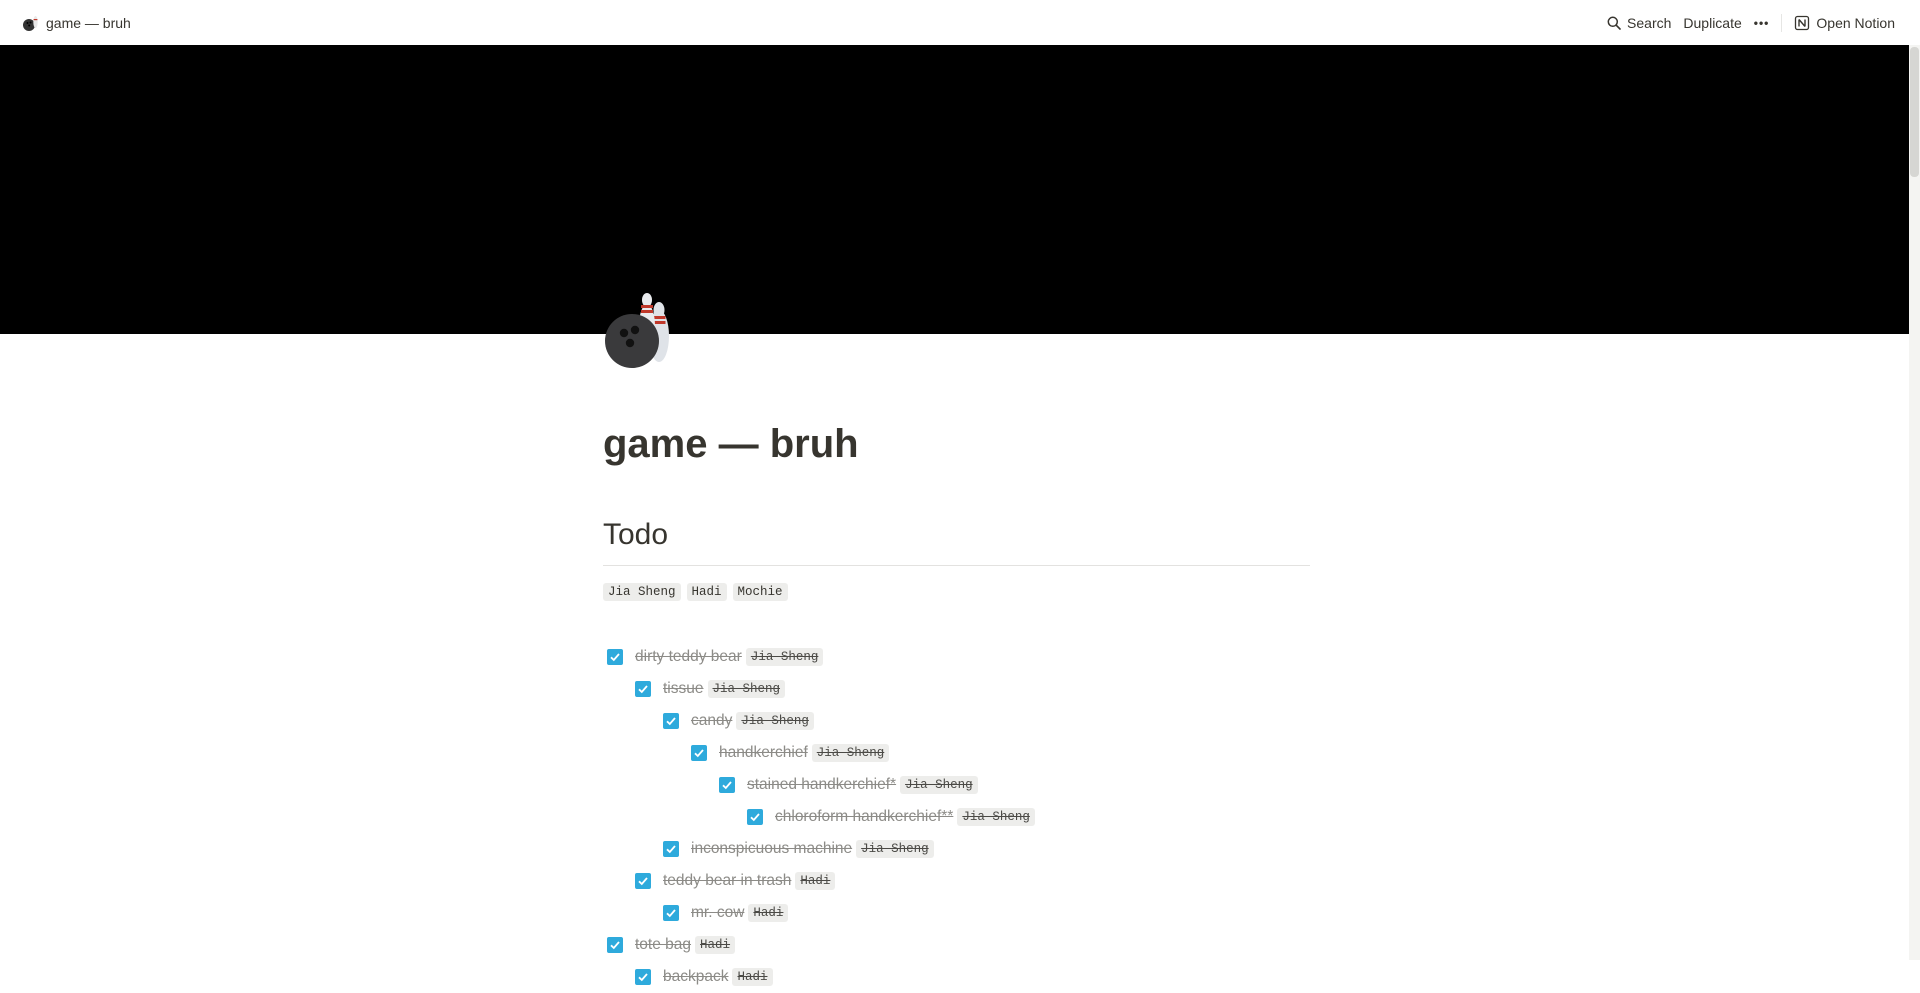 The width and height of the screenshot is (1920, 993). Describe the element at coordinates (760, 592) in the screenshot. I see `tag-mochie: Mochie` at that location.